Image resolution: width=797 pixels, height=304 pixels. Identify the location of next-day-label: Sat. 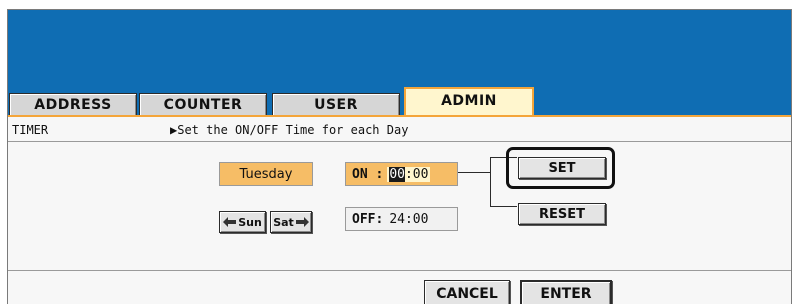
(283, 222).